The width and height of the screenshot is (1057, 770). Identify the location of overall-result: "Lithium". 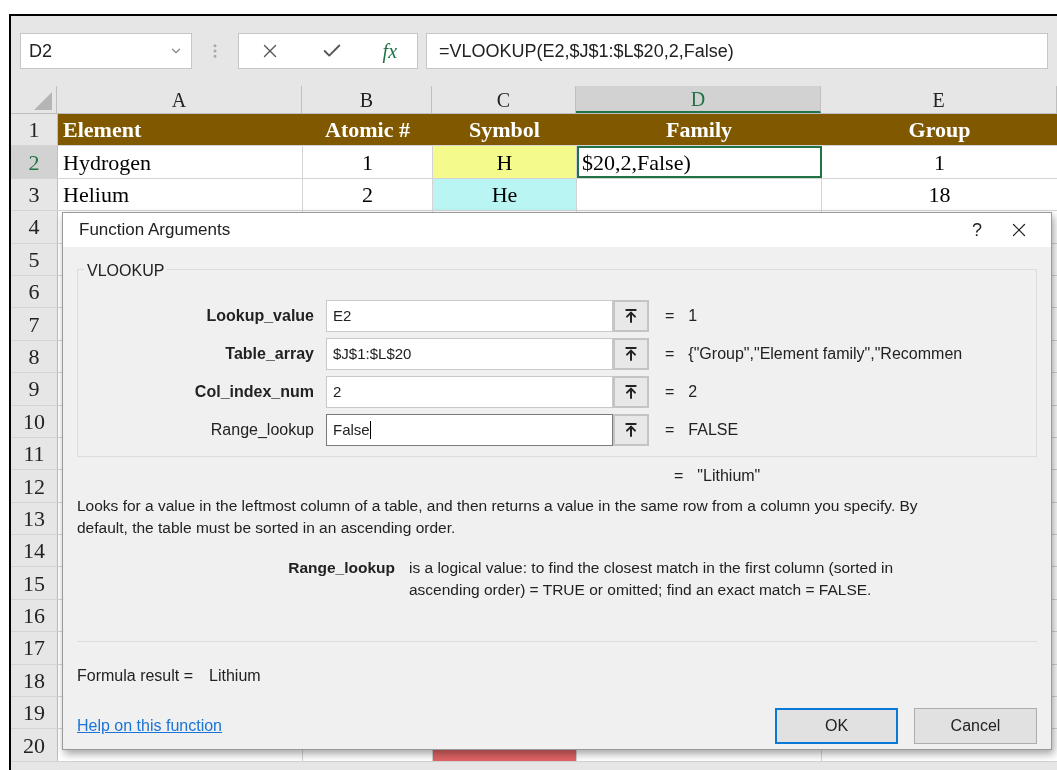
(729, 476).